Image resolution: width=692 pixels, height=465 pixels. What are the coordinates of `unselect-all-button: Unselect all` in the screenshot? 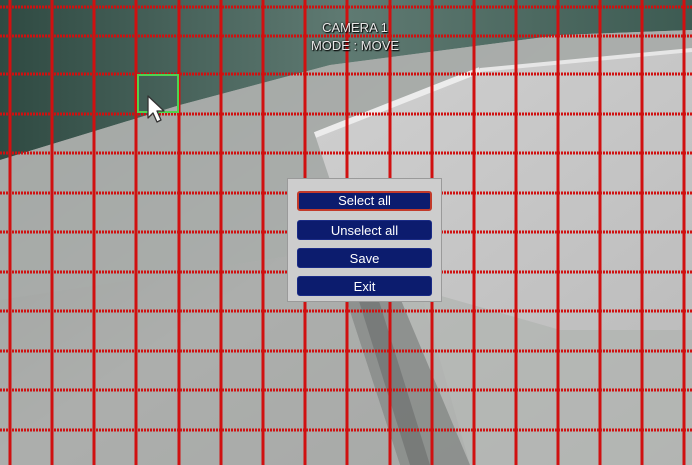 It's located at (364, 230).